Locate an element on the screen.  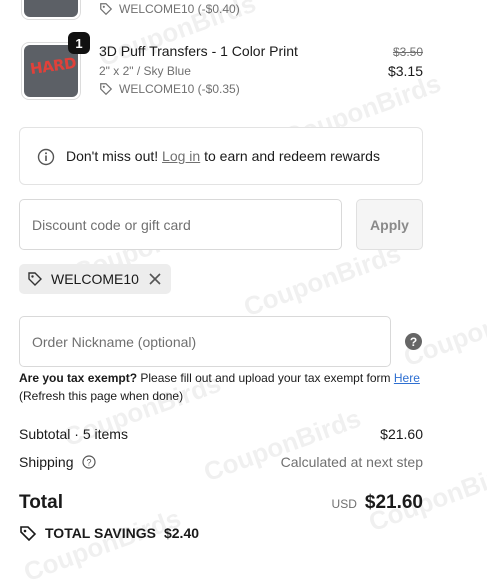
subtotal-value: $21.60 is located at coordinates (401, 434).